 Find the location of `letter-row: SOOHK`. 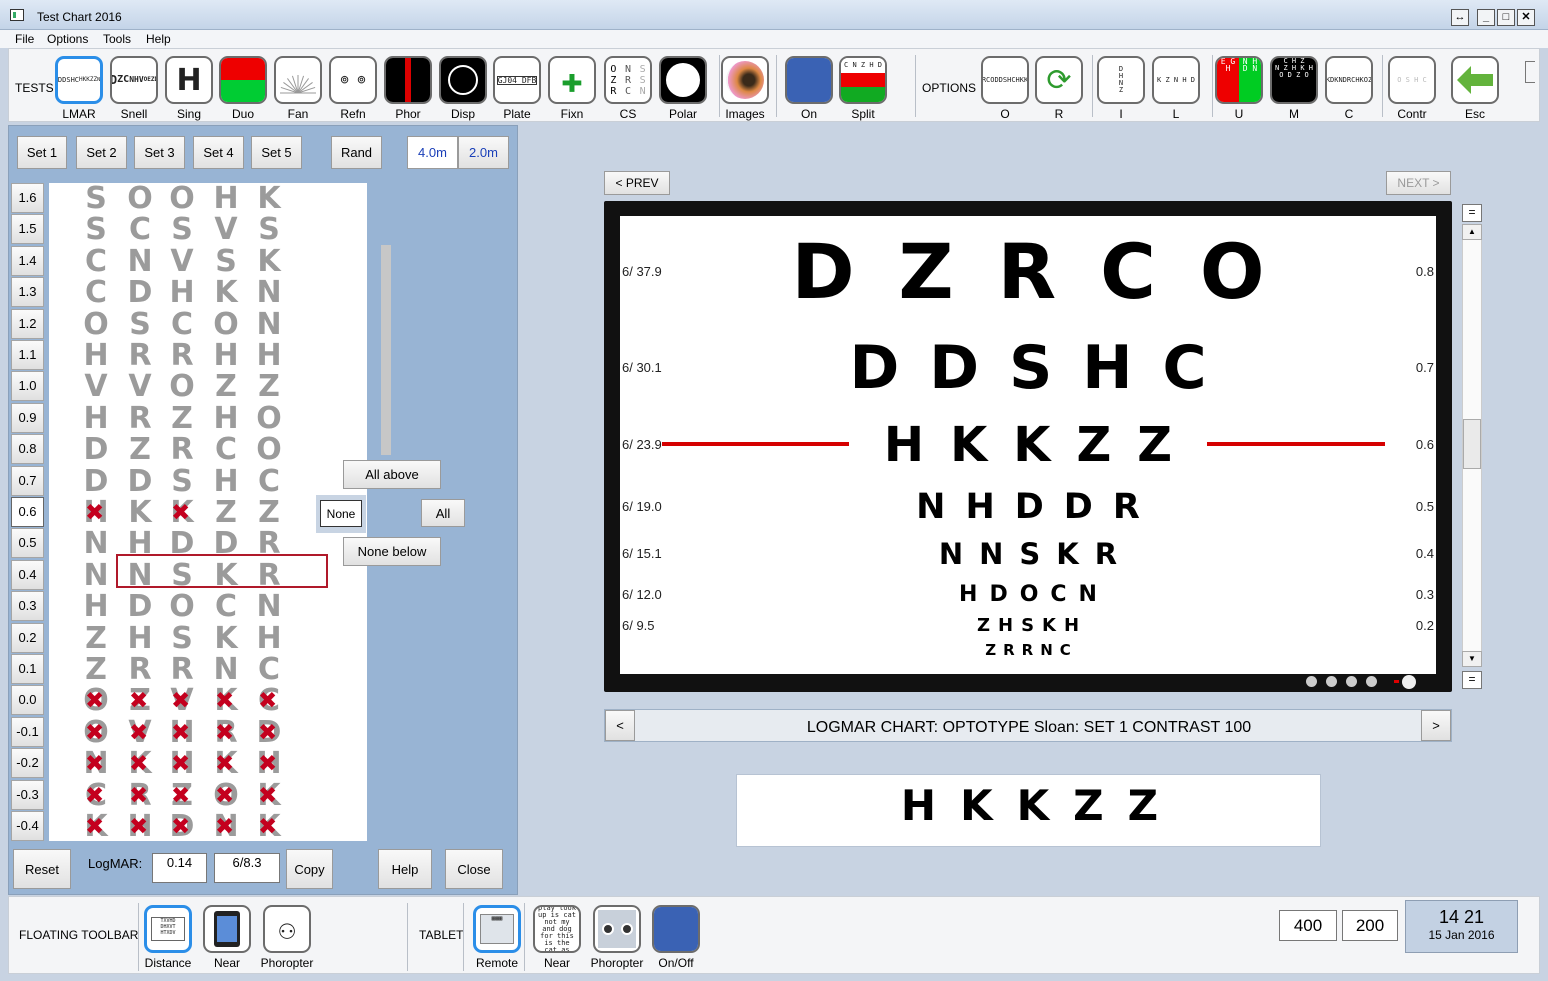

letter-row: SOOHK is located at coordinates (208, 198).